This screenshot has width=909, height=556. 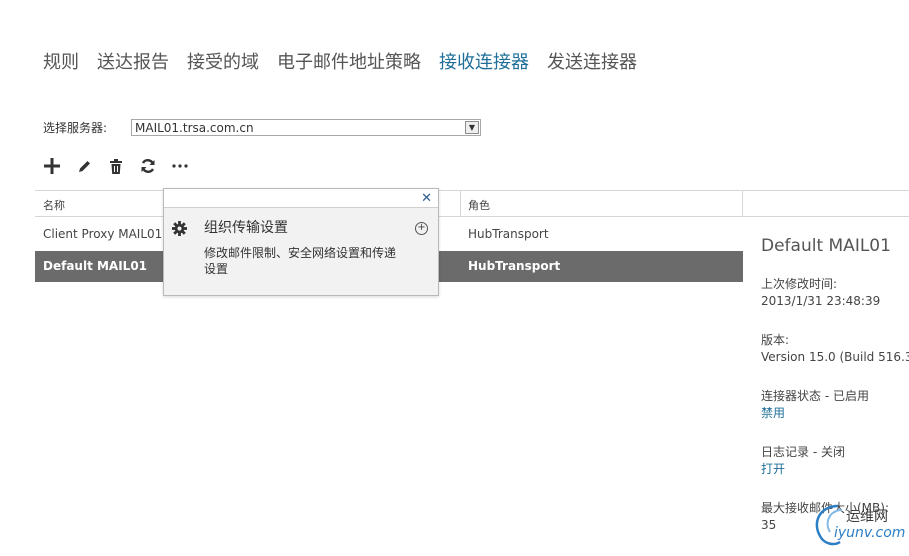 I want to click on toolbar, so click(x=116, y=166).